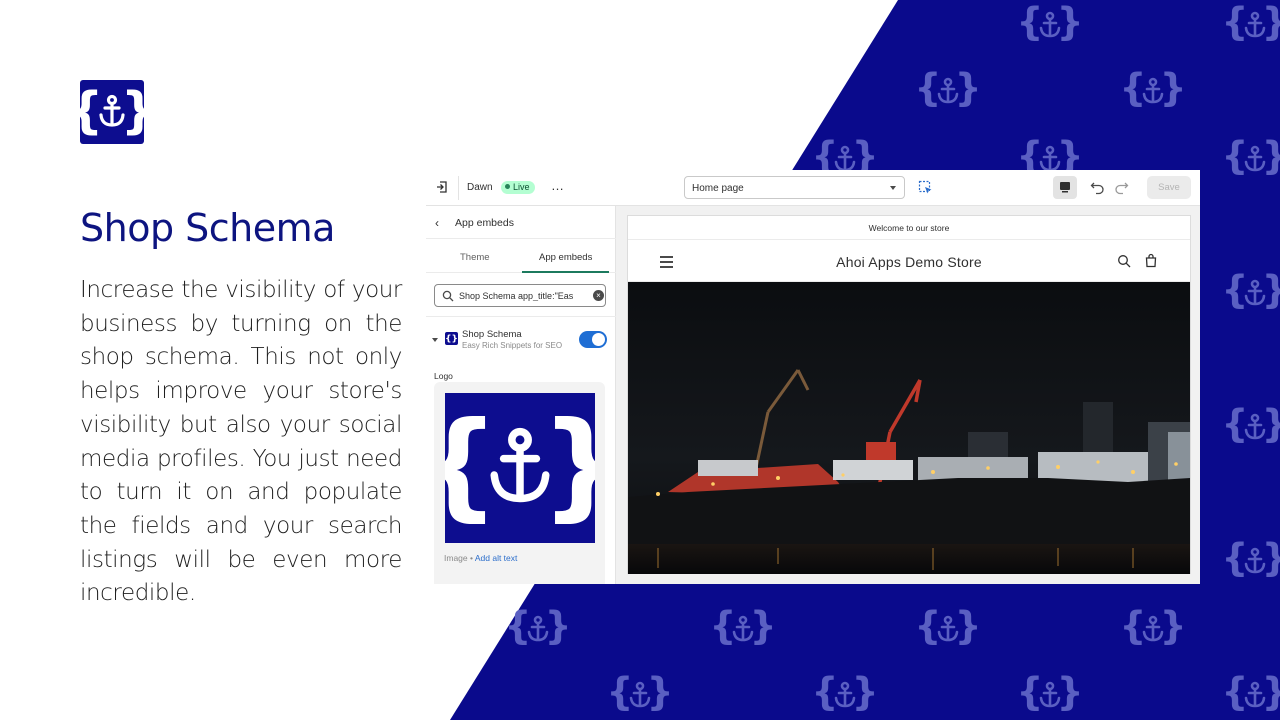 This screenshot has width=1280, height=720. Describe the element at coordinates (492, 334) in the screenshot. I see `embed-name: Shop Schema` at that location.